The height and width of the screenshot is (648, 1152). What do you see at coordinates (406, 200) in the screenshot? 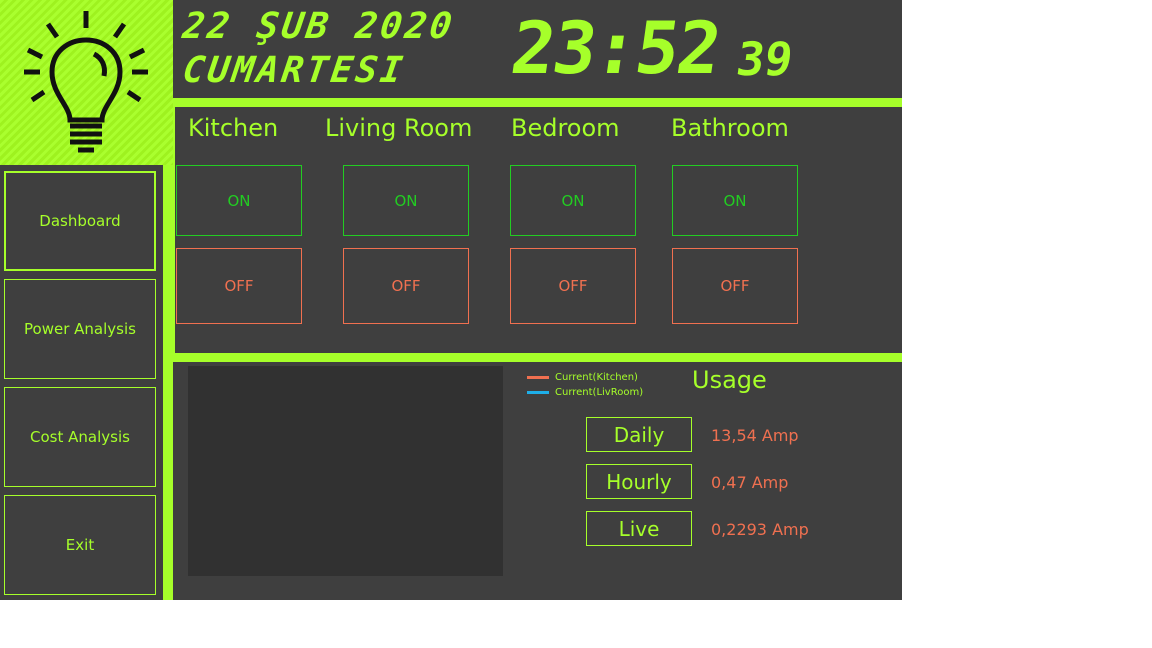
I see `living-room-on-button: ON` at bounding box center [406, 200].